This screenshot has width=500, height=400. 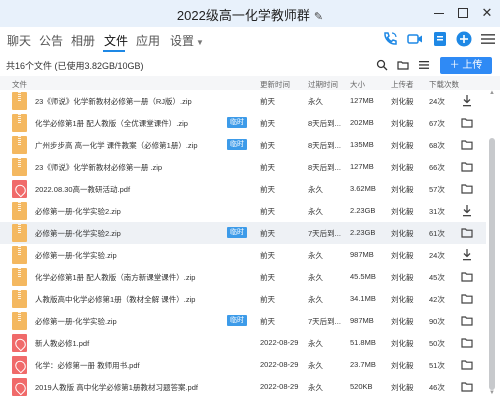 I want to click on file-download-count: 46次, so click(x=437, y=387).